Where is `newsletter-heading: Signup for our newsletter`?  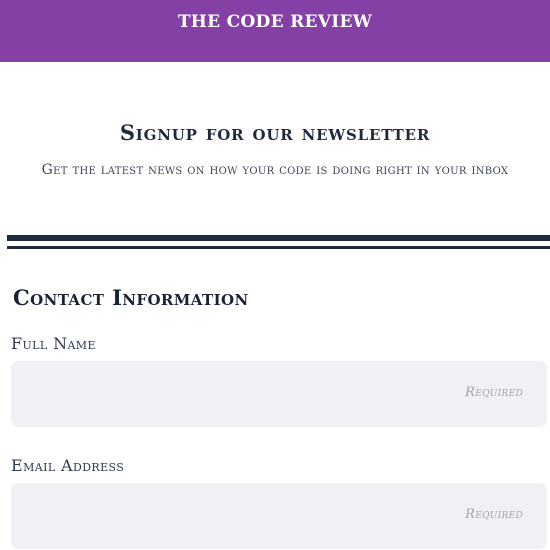 newsletter-heading: Signup for our newsletter is located at coordinates (275, 132).